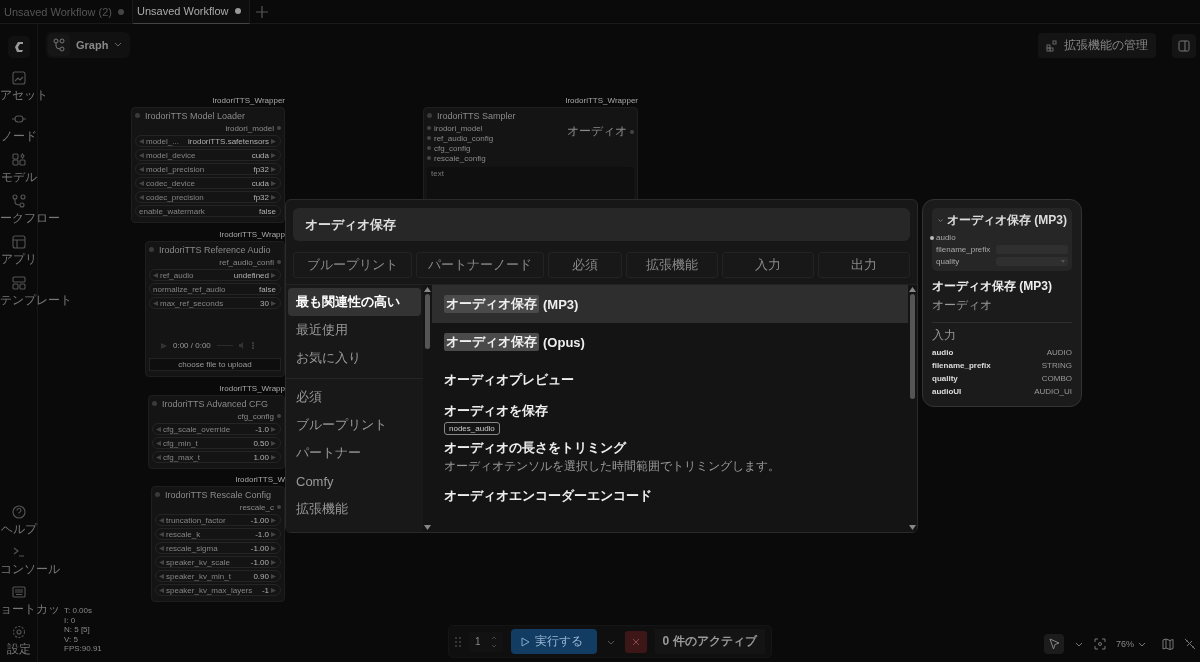  Describe the element at coordinates (458, 641) in the screenshot. I see `drag-handle-icon` at that location.